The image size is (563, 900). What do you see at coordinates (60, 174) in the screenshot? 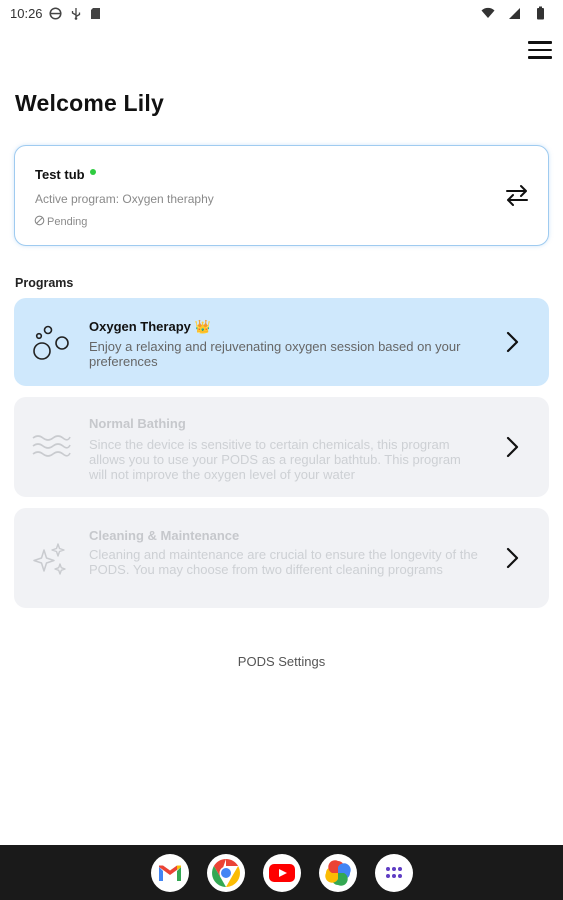
I see `tub-name: Test tub` at bounding box center [60, 174].